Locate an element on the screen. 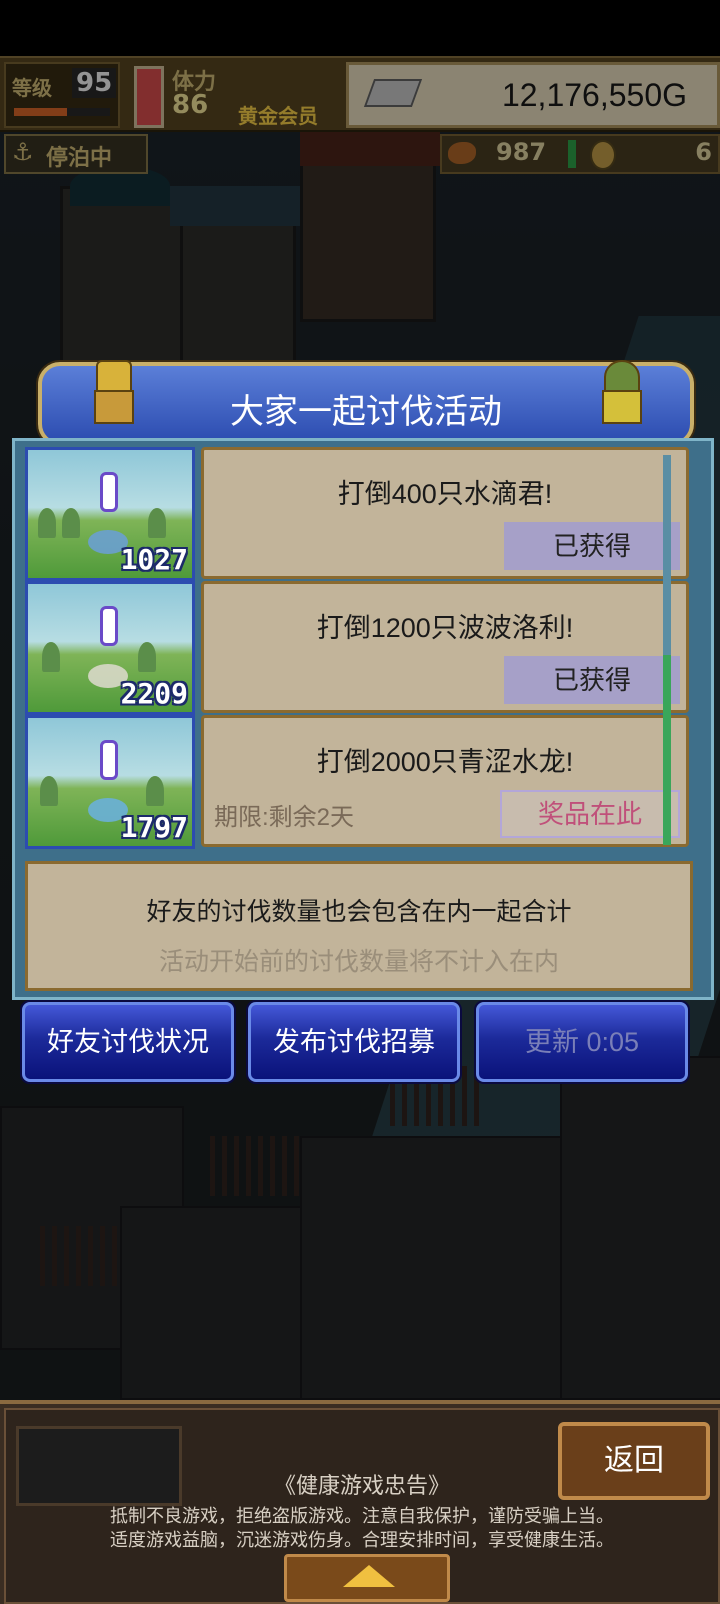 Image resolution: width=720 pixels, height=1604 pixels. quest-card: 打倒2000只青涩水龙! 期限:剩余2天 奖品在此 is located at coordinates (445, 781).